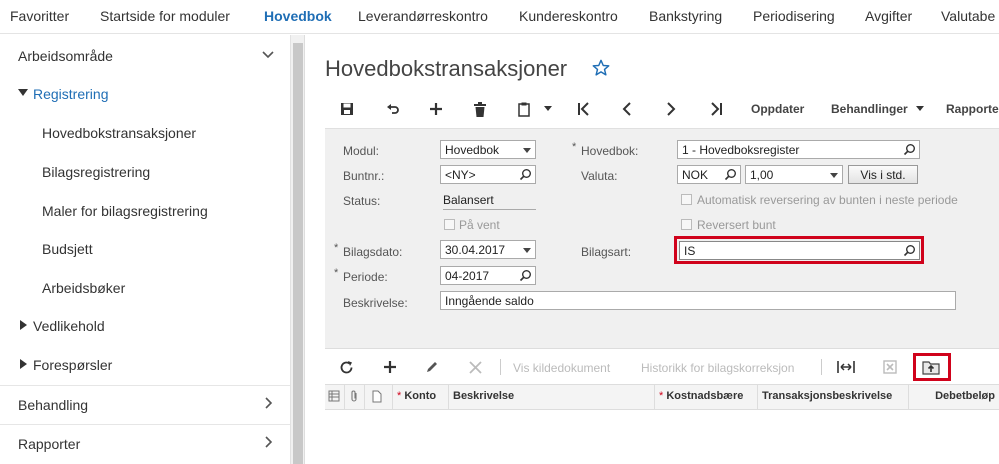 This screenshot has width=999, height=464. I want to click on nav-hovedbok: Hovedbok, so click(298, 16).